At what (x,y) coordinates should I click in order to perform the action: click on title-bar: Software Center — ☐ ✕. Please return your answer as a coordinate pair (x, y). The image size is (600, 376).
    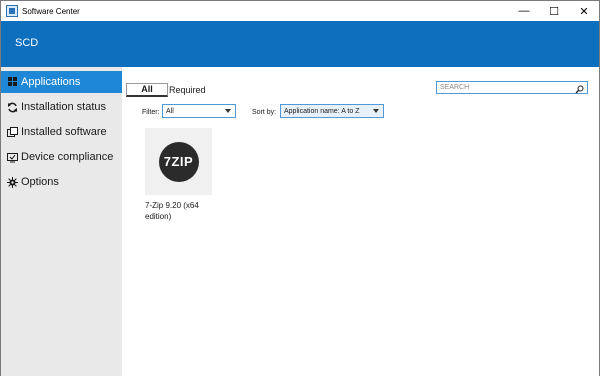
    Looking at the image, I should click on (300, 11).